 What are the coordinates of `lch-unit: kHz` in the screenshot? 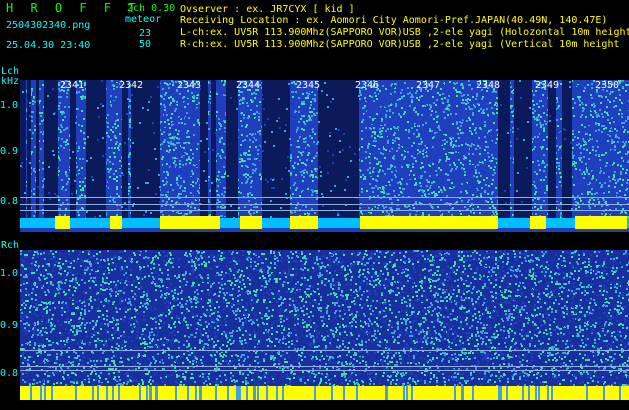 It's located at (10, 81).